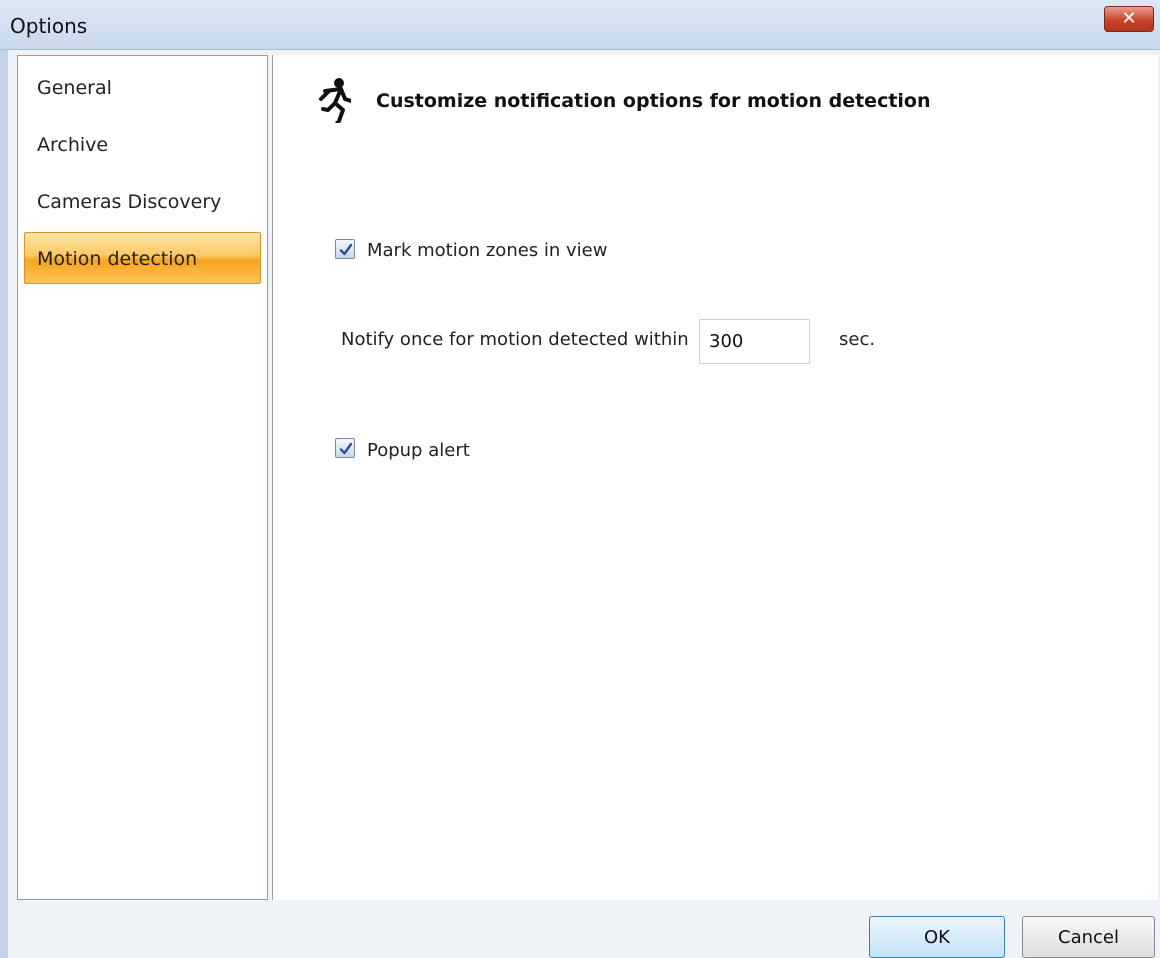 The height and width of the screenshot is (958, 1160). I want to click on sidebar-item-label: Motion detection, so click(117, 259).